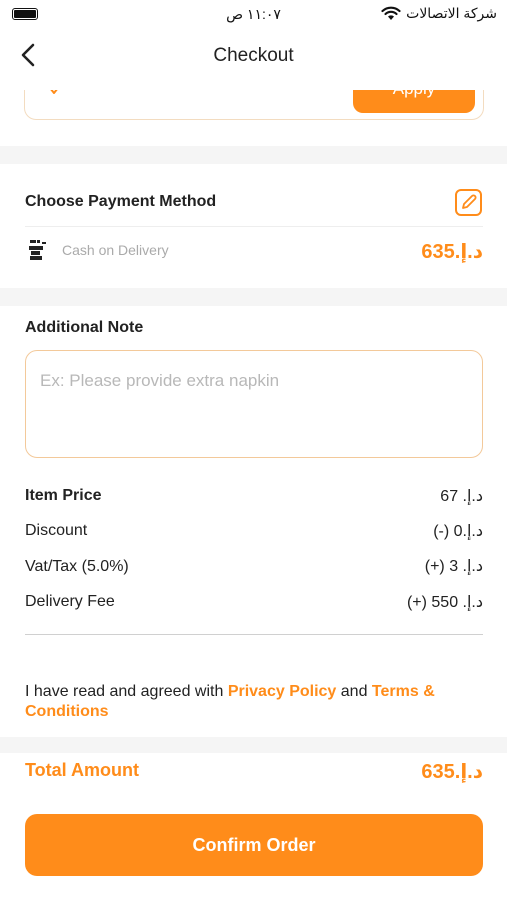 This screenshot has height=900, width=507. Describe the element at coordinates (253, 745) in the screenshot. I see `total-divider` at that location.